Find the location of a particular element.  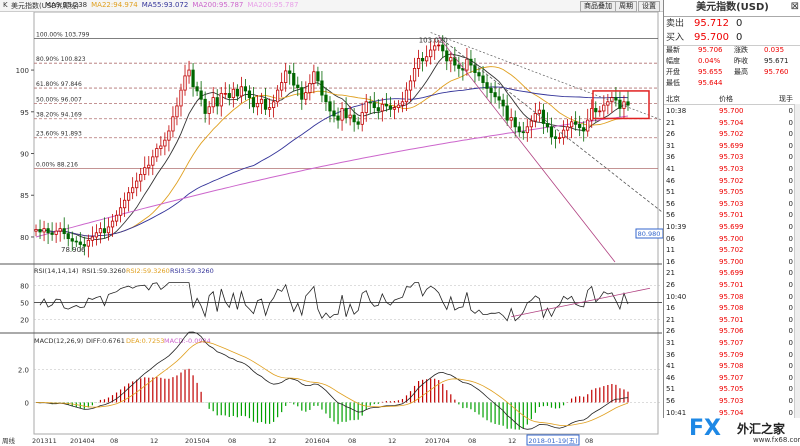

ticks-scrollbar is located at coordinates (797, 269).